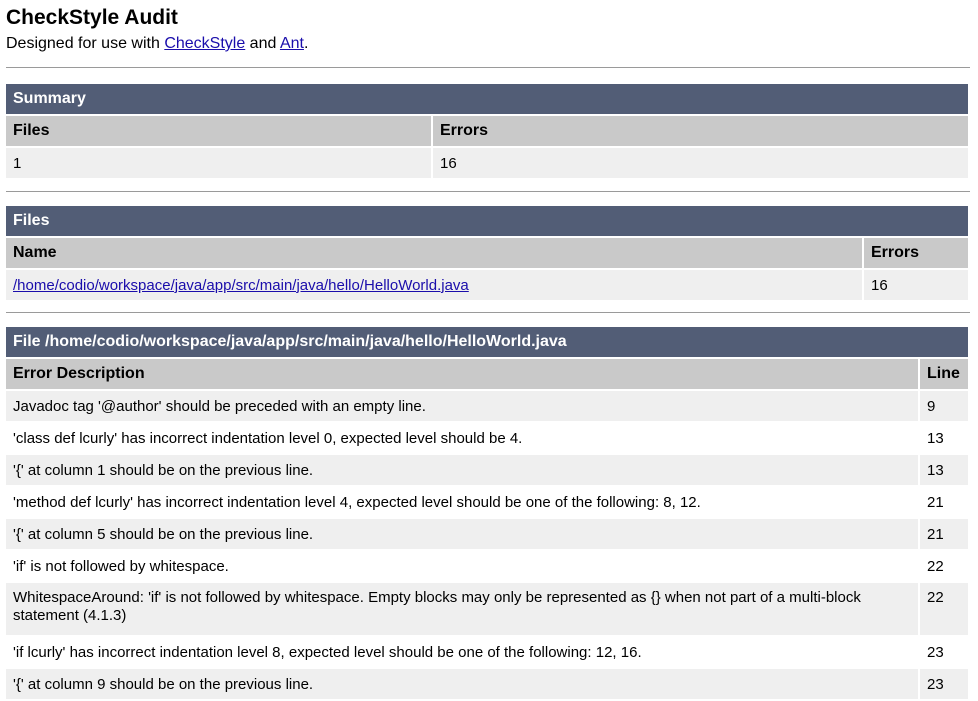  I want to click on checkstyle-link: CheckStyle, so click(204, 43).